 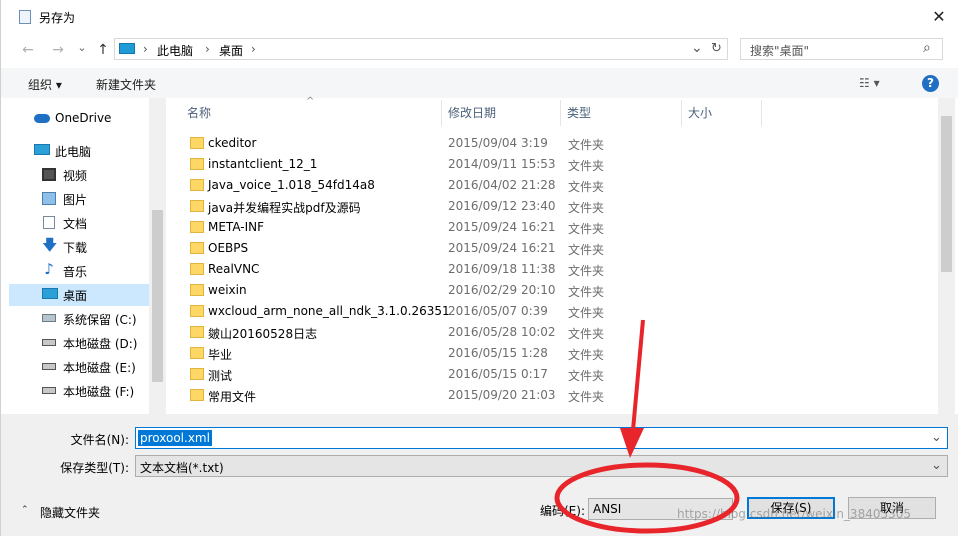 I want to click on annotation-overlay, so click(x=647, y=426).